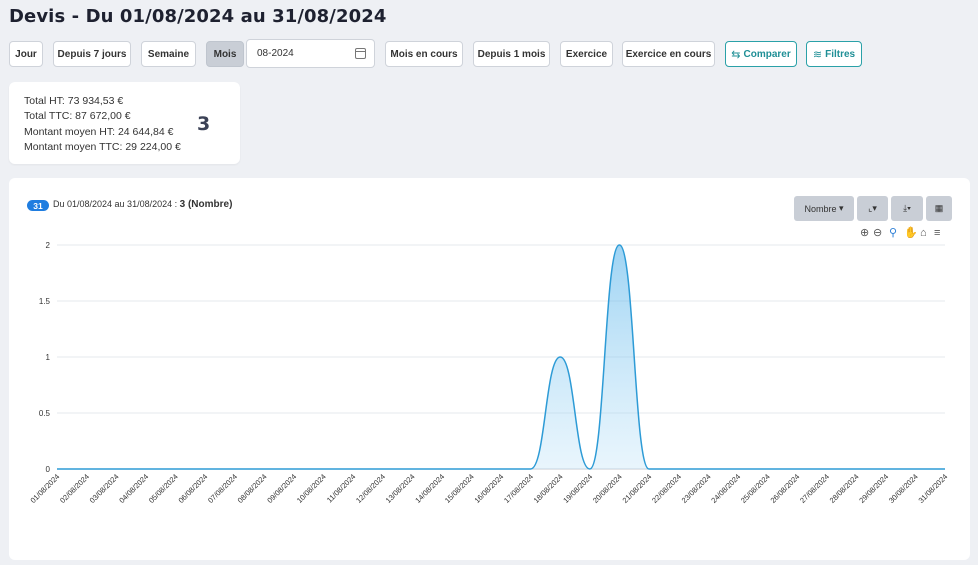  Describe the element at coordinates (341, 488) in the screenshot. I see `x-tick-label: 11/08/2024` at that location.